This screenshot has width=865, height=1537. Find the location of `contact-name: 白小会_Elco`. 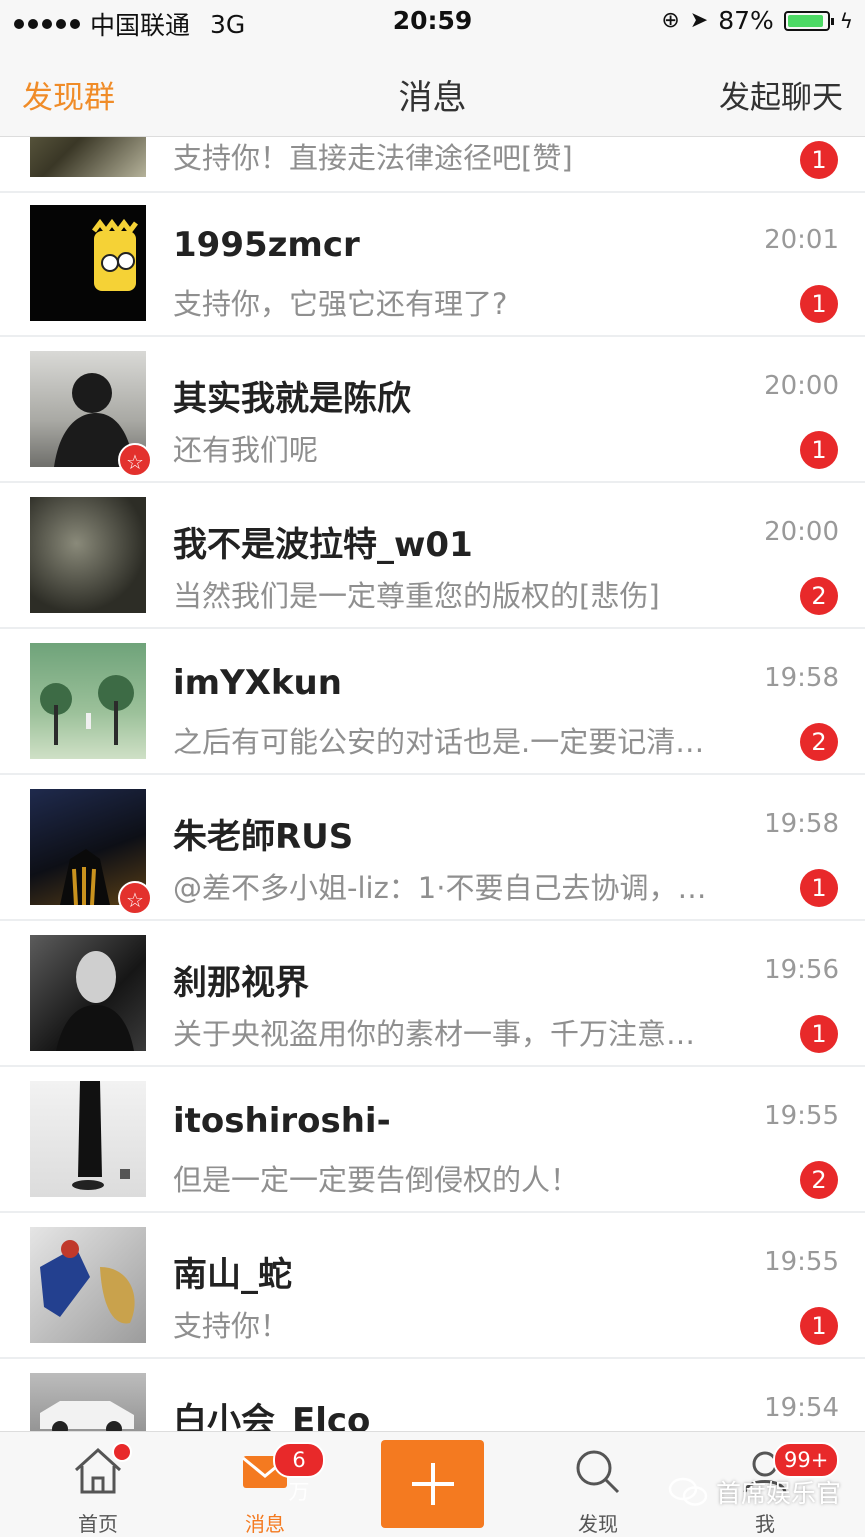

contact-name: 白小会_Elco is located at coordinates (272, 1416).